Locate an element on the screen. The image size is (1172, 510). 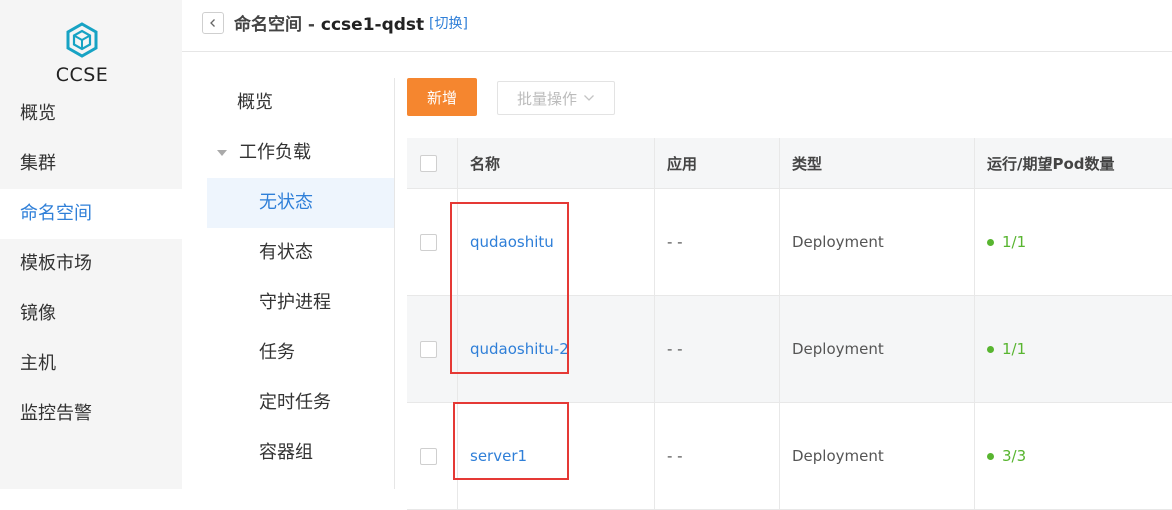
workload-name-link: qudaoshitu is located at coordinates (512, 242).